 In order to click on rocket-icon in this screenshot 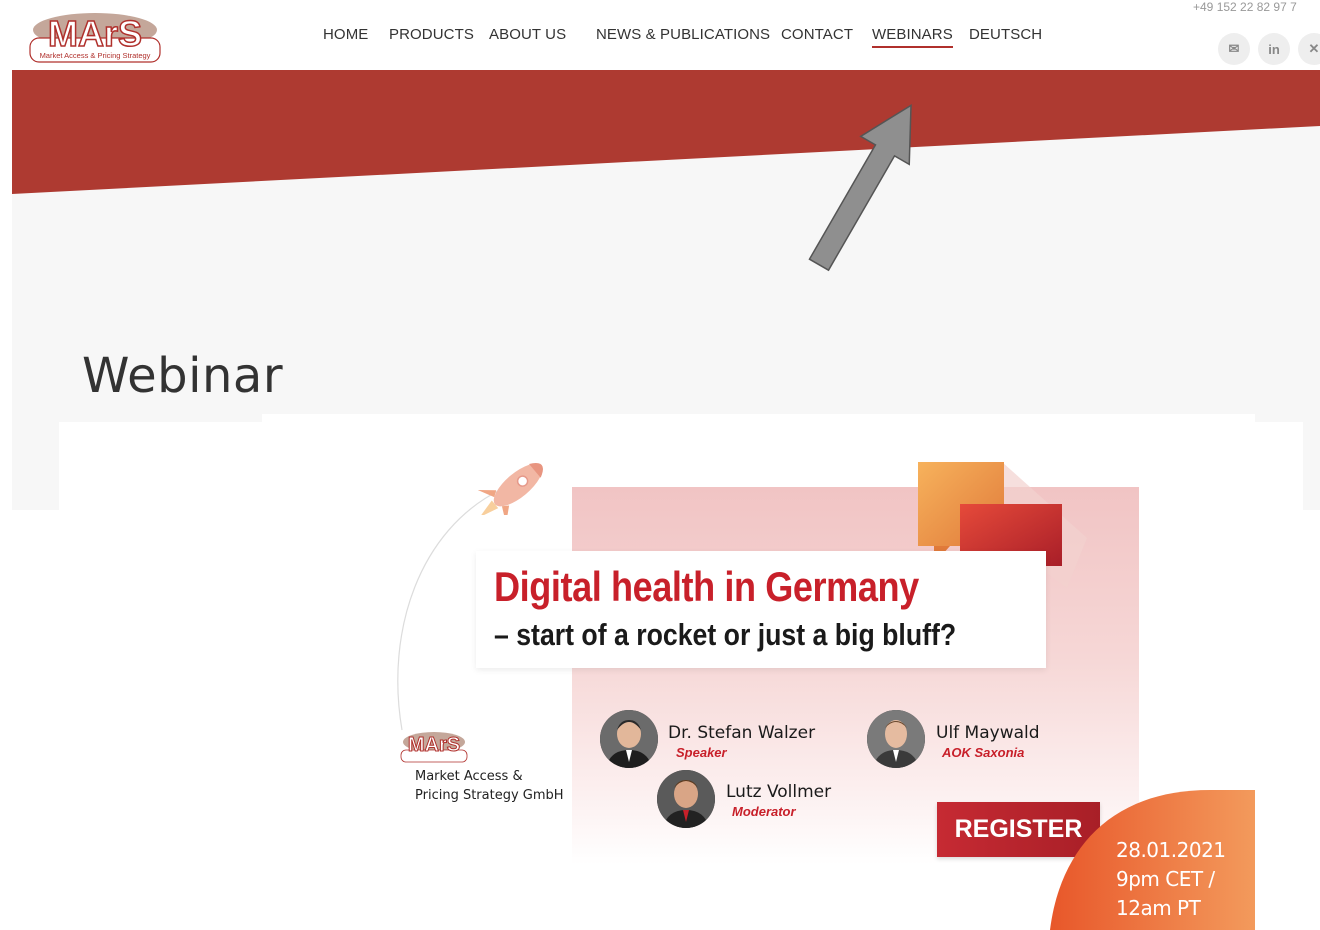, I will do `click(510, 489)`.